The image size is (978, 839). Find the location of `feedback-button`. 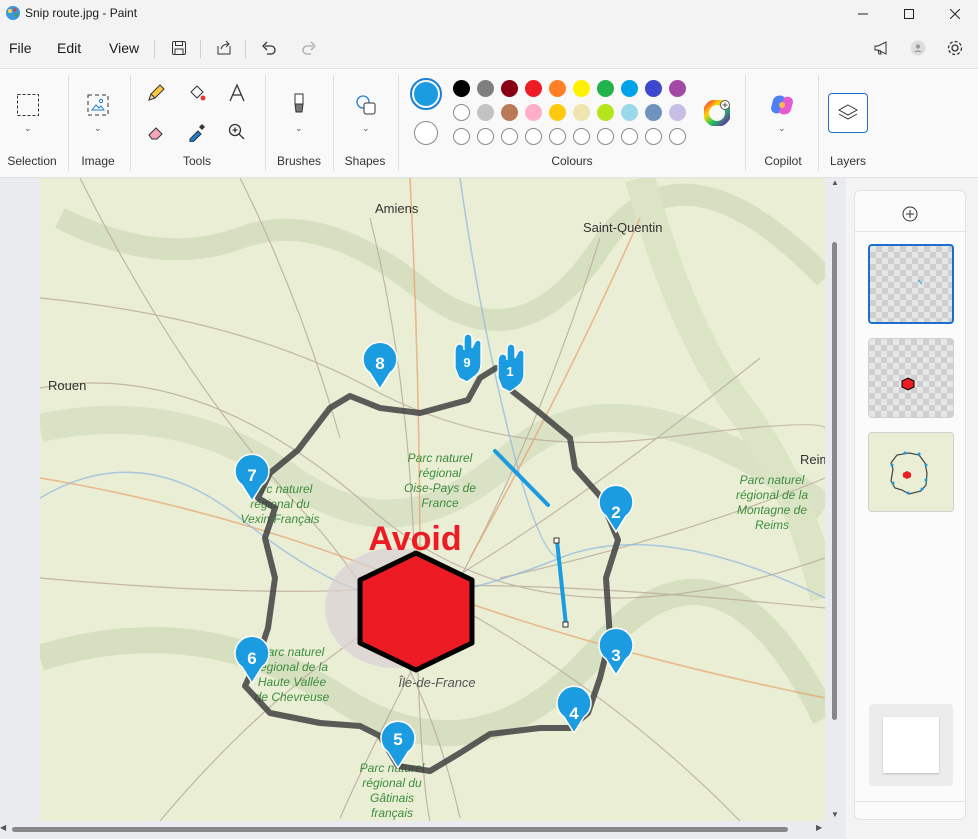

feedback-button is located at coordinates (882, 48).